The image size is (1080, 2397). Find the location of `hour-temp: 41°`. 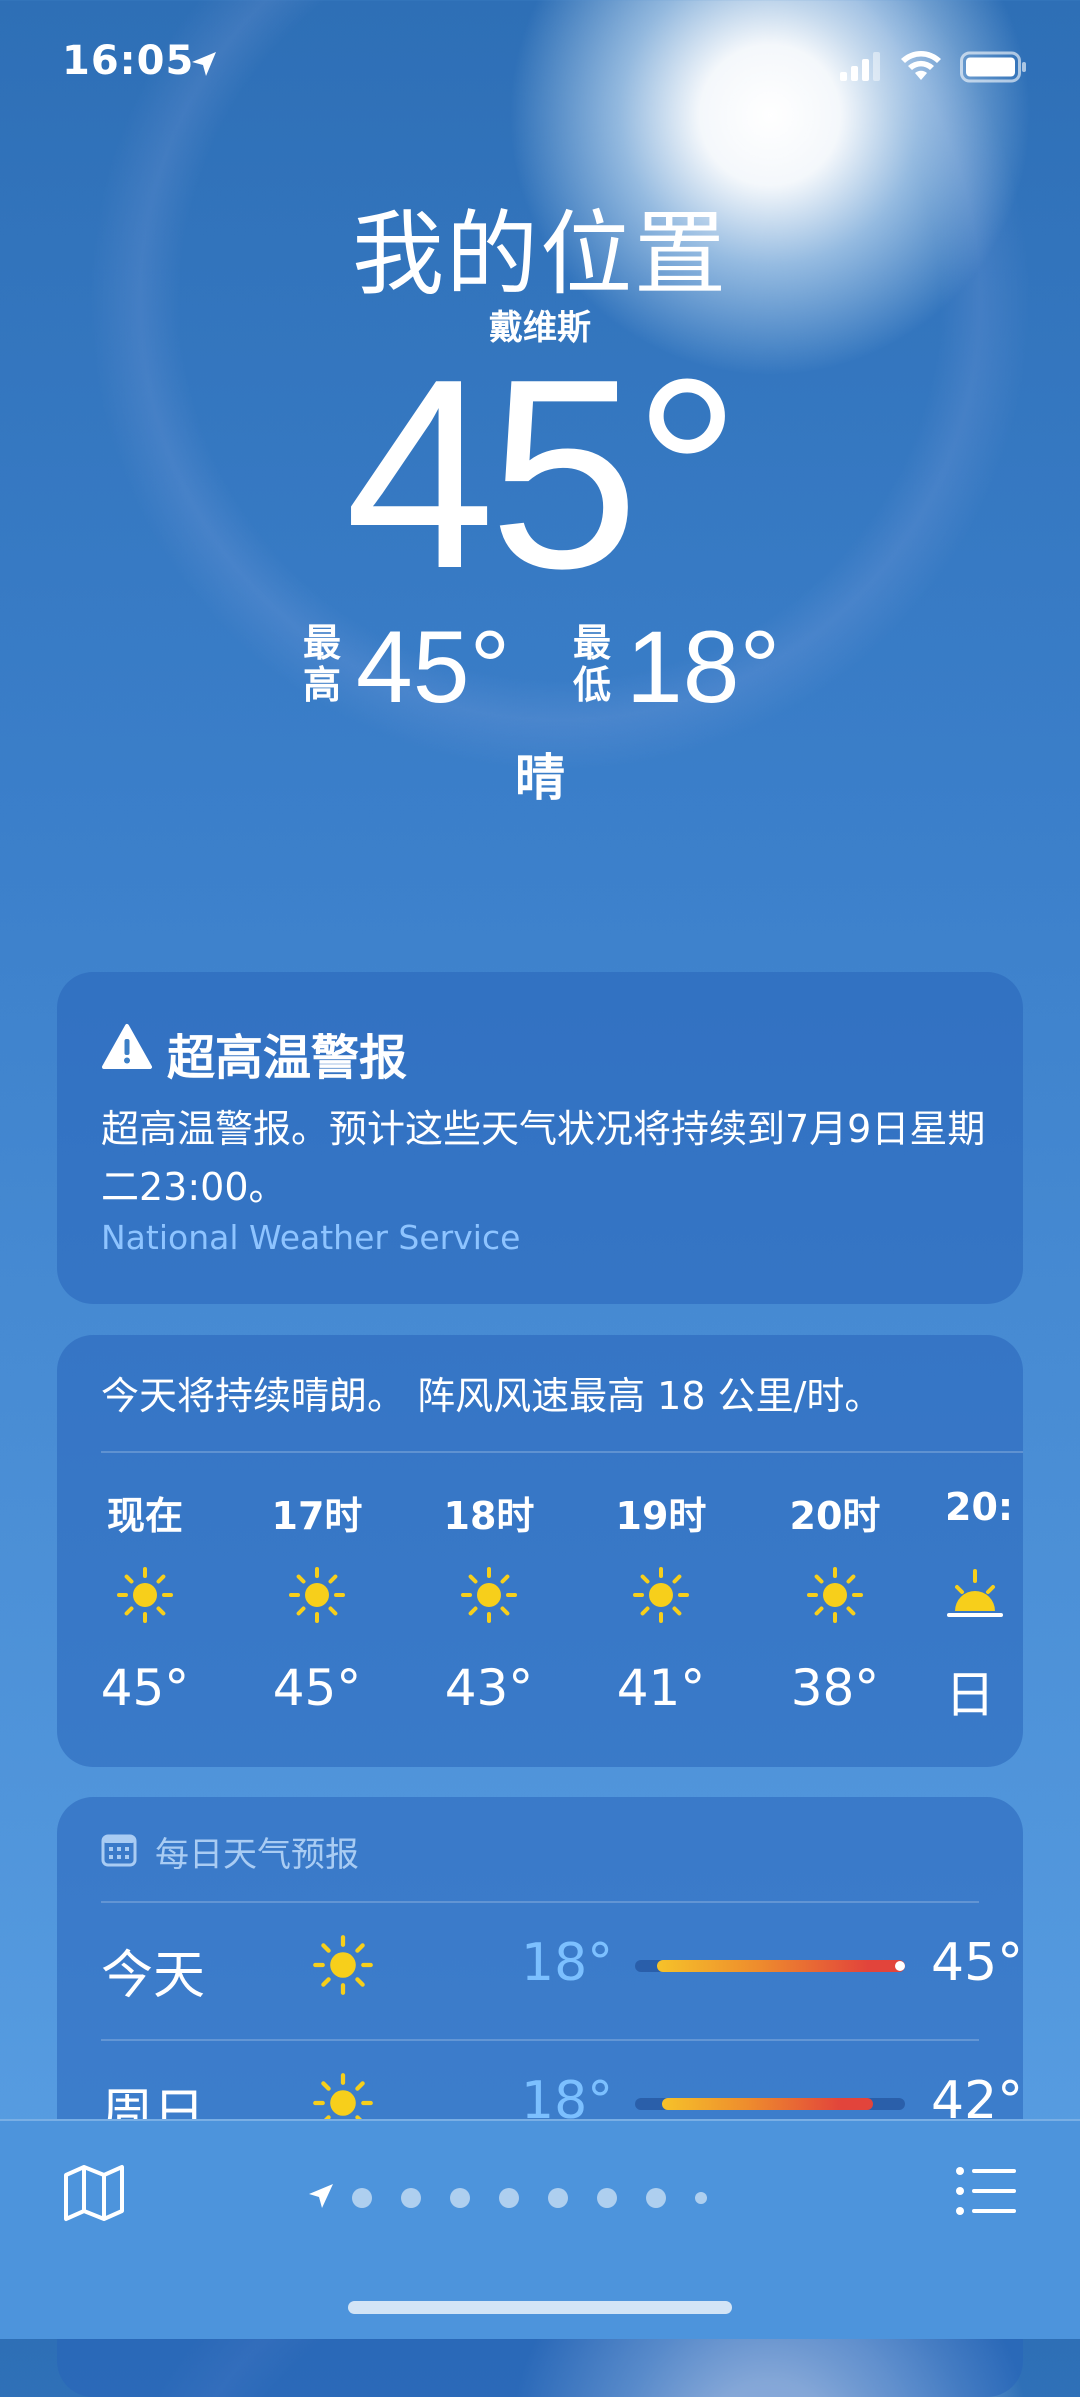

hour-temp: 41° is located at coordinates (661, 1688).